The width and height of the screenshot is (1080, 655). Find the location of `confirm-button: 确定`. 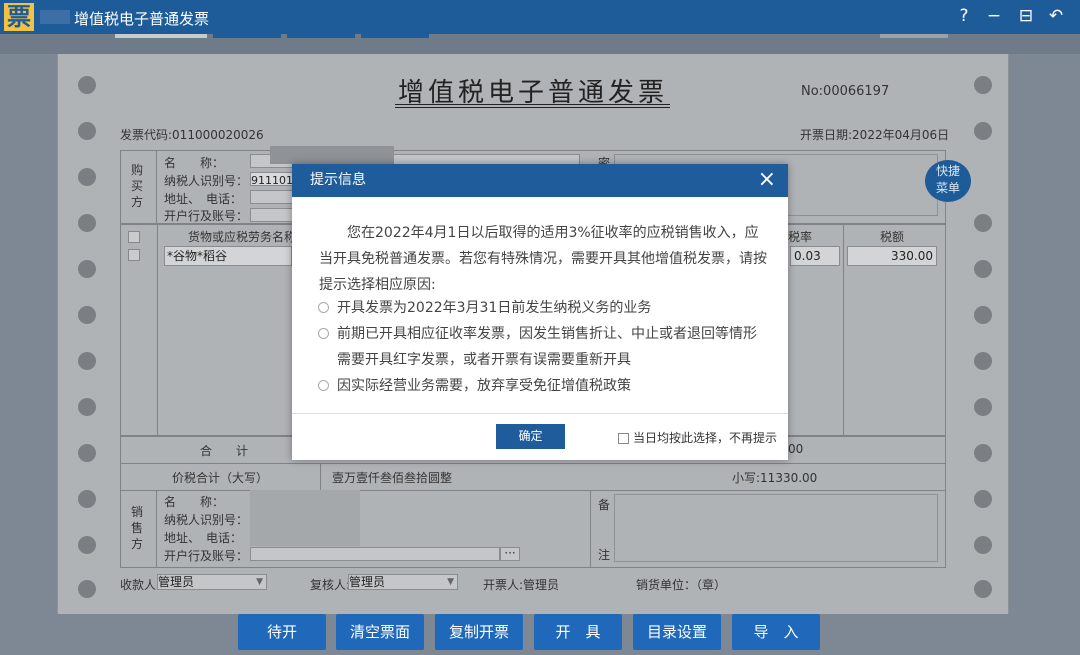

confirm-button: 确定 is located at coordinates (530, 436).